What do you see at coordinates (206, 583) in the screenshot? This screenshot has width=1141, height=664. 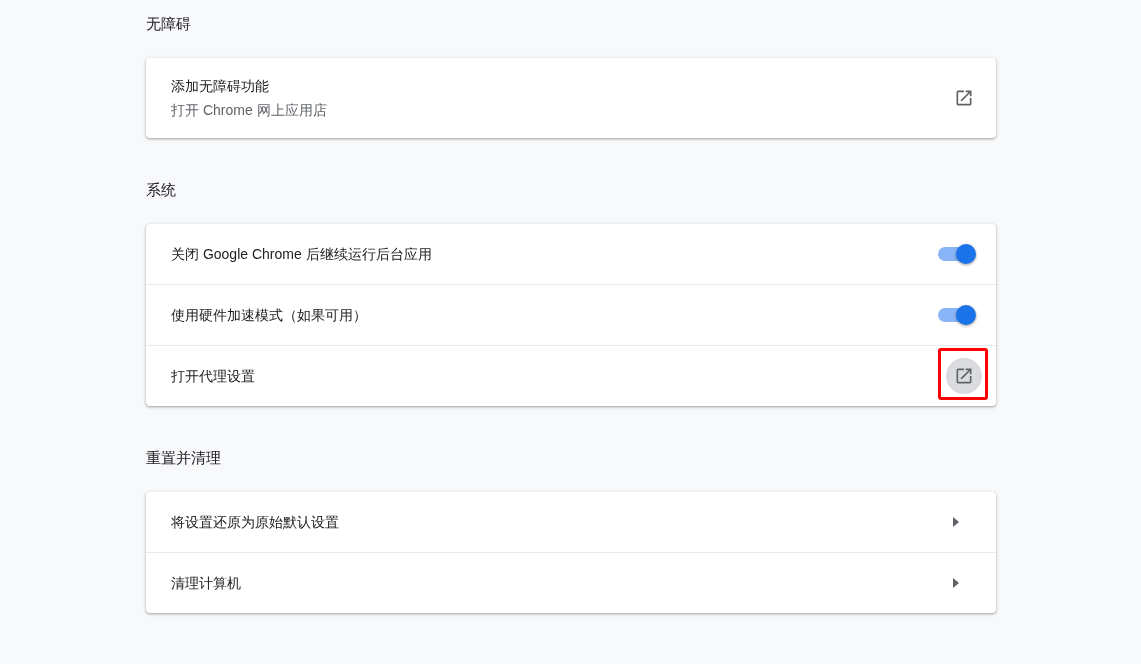 I see `setting-label: 清理计算机` at bounding box center [206, 583].